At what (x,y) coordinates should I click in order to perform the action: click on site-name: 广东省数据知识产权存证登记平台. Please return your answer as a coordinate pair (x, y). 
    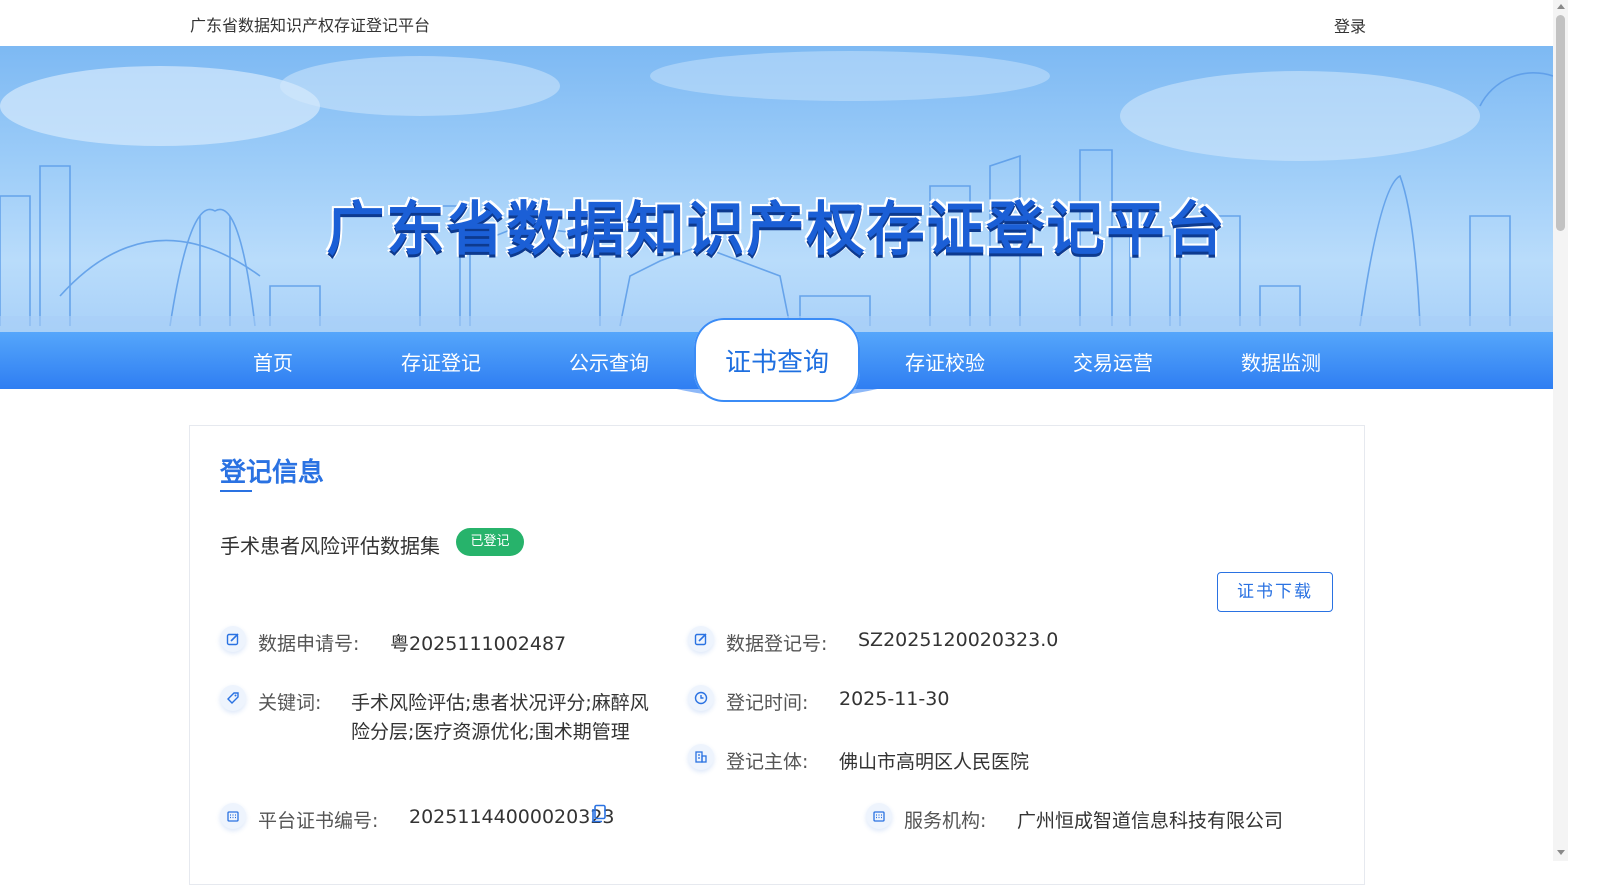
    Looking at the image, I should click on (310, 25).